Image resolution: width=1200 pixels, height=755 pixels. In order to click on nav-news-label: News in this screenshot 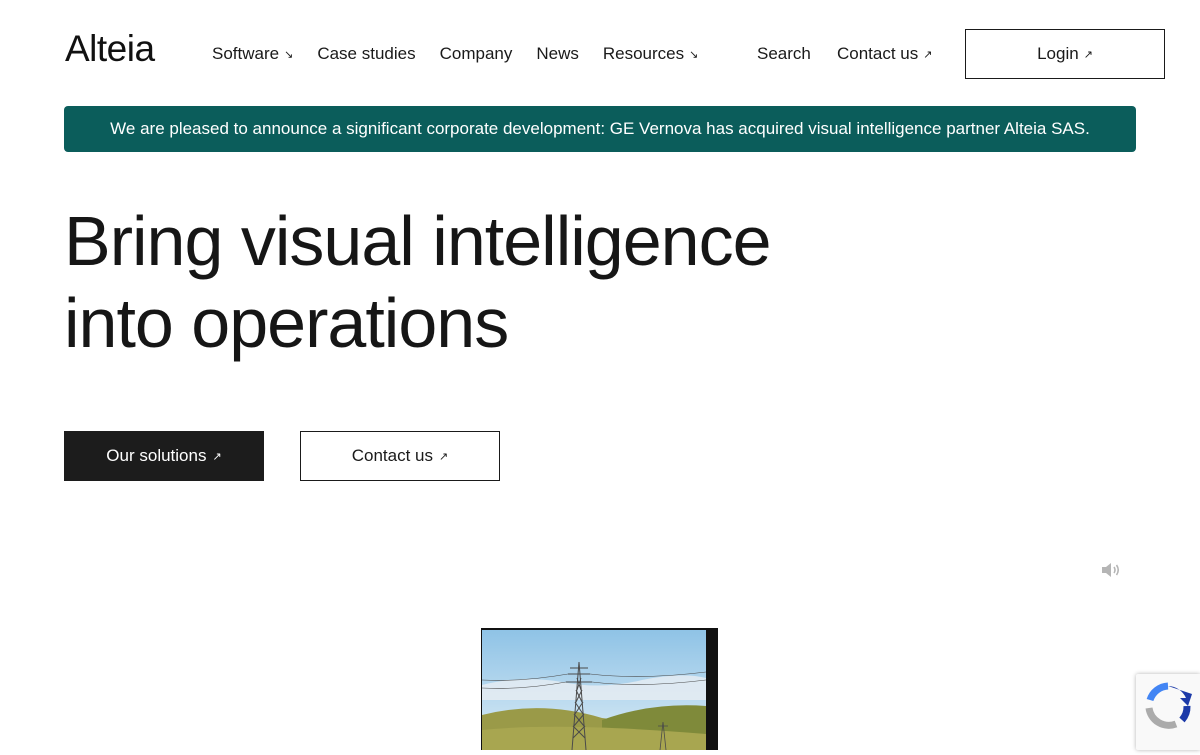, I will do `click(557, 53)`.